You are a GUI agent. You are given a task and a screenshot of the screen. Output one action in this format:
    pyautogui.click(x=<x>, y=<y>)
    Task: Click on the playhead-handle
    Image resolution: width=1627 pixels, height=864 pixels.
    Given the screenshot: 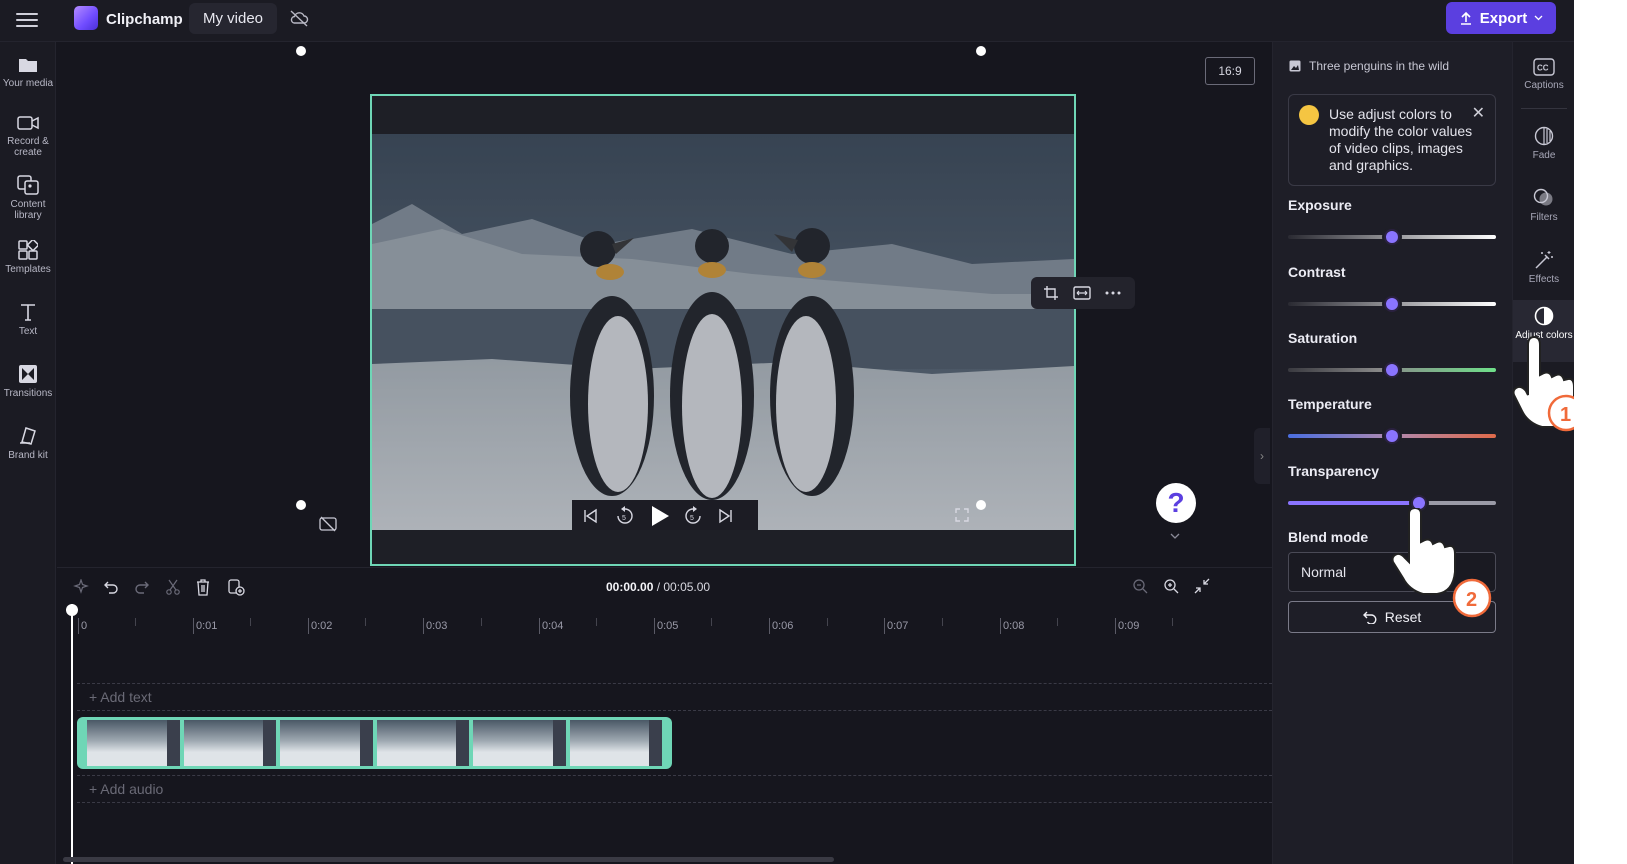 What is the action you would take?
    pyautogui.click(x=72, y=610)
    